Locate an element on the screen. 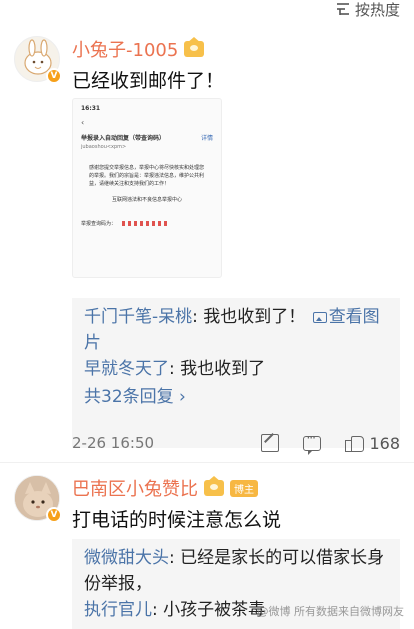 The image size is (414, 629). attachment-query-label: 举报查询码为： is located at coordinates (99, 224).